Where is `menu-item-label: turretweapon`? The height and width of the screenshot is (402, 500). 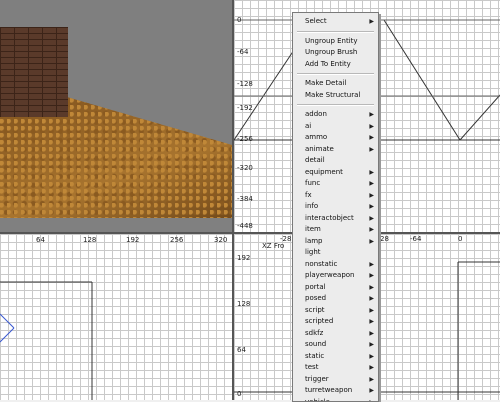 menu-item-label: turretweapon is located at coordinates (328, 390).